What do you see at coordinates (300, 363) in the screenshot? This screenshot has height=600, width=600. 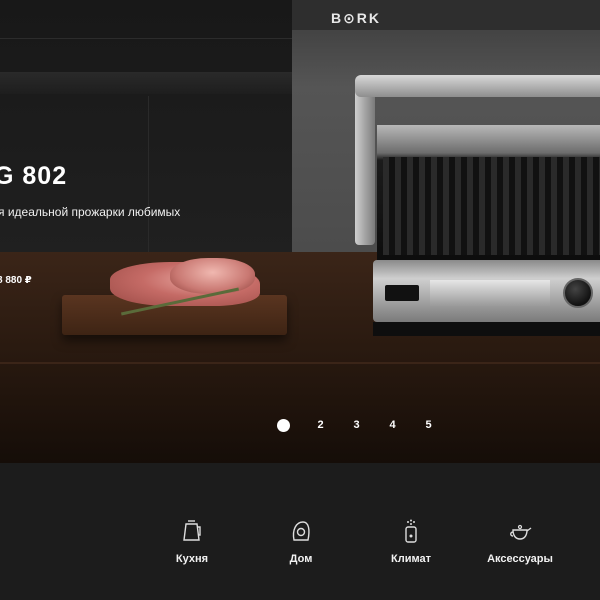 I see `counter-edge` at bounding box center [300, 363].